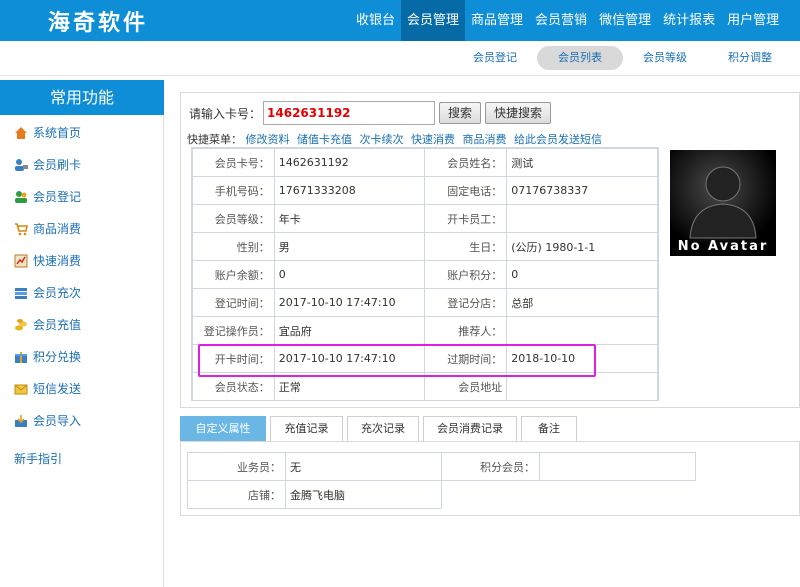  What do you see at coordinates (57, 165) in the screenshot?
I see `sidebar-item-label: 会员刷卡` at bounding box center [57, 165].